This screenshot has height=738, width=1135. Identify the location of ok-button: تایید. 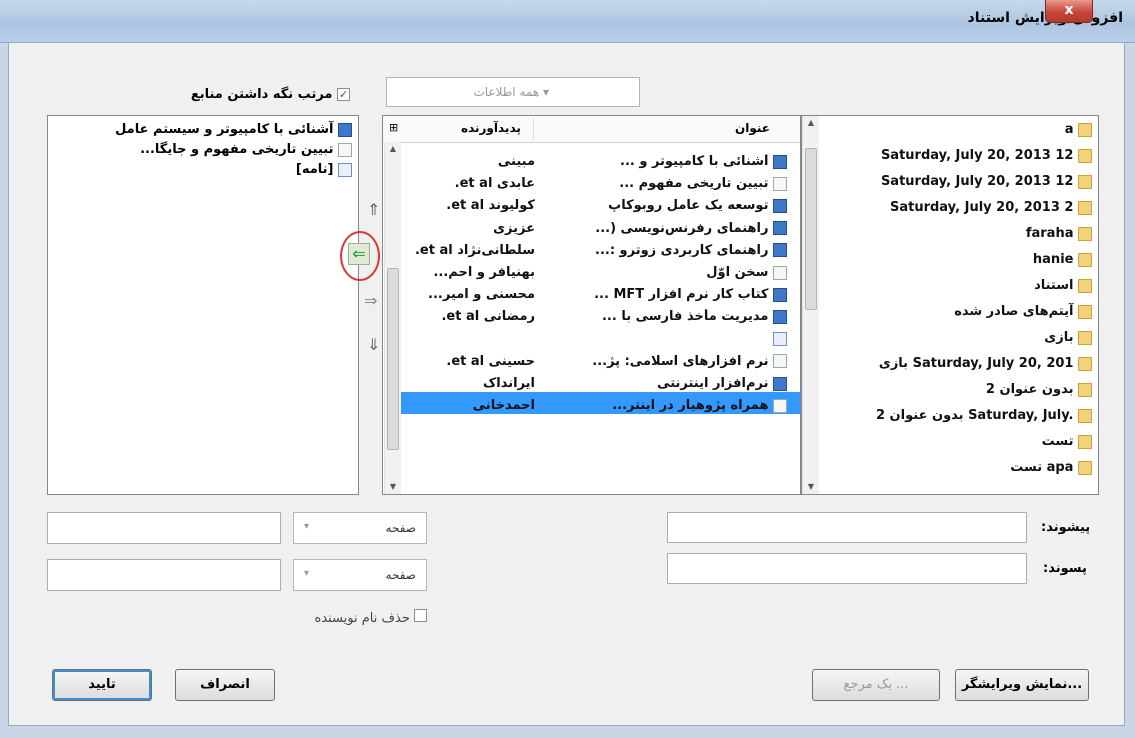
(102, 685).